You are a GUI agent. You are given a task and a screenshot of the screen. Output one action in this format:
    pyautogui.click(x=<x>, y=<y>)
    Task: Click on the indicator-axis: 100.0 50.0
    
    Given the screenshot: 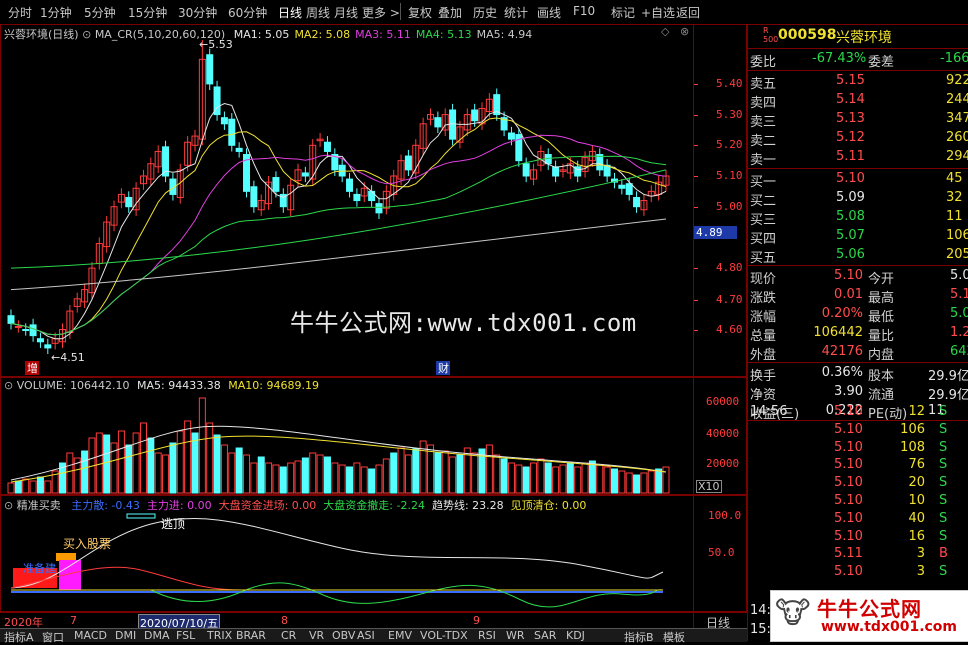 What is the action you would take?
    pyautogui.click(x=720, y=553)
    